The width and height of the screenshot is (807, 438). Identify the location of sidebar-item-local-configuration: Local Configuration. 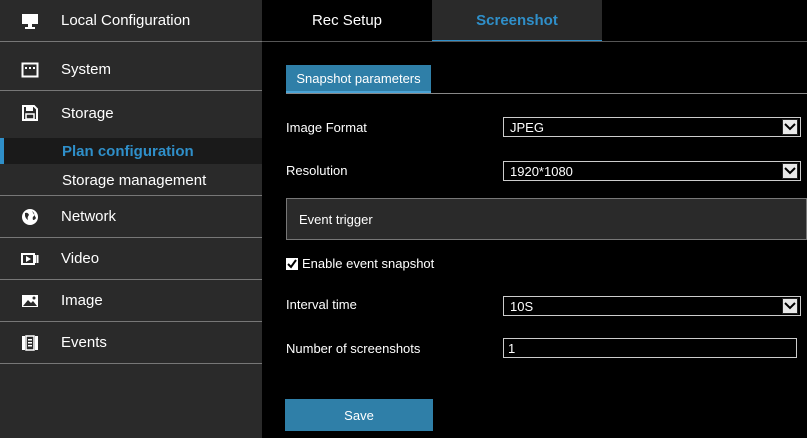
(131, 21).